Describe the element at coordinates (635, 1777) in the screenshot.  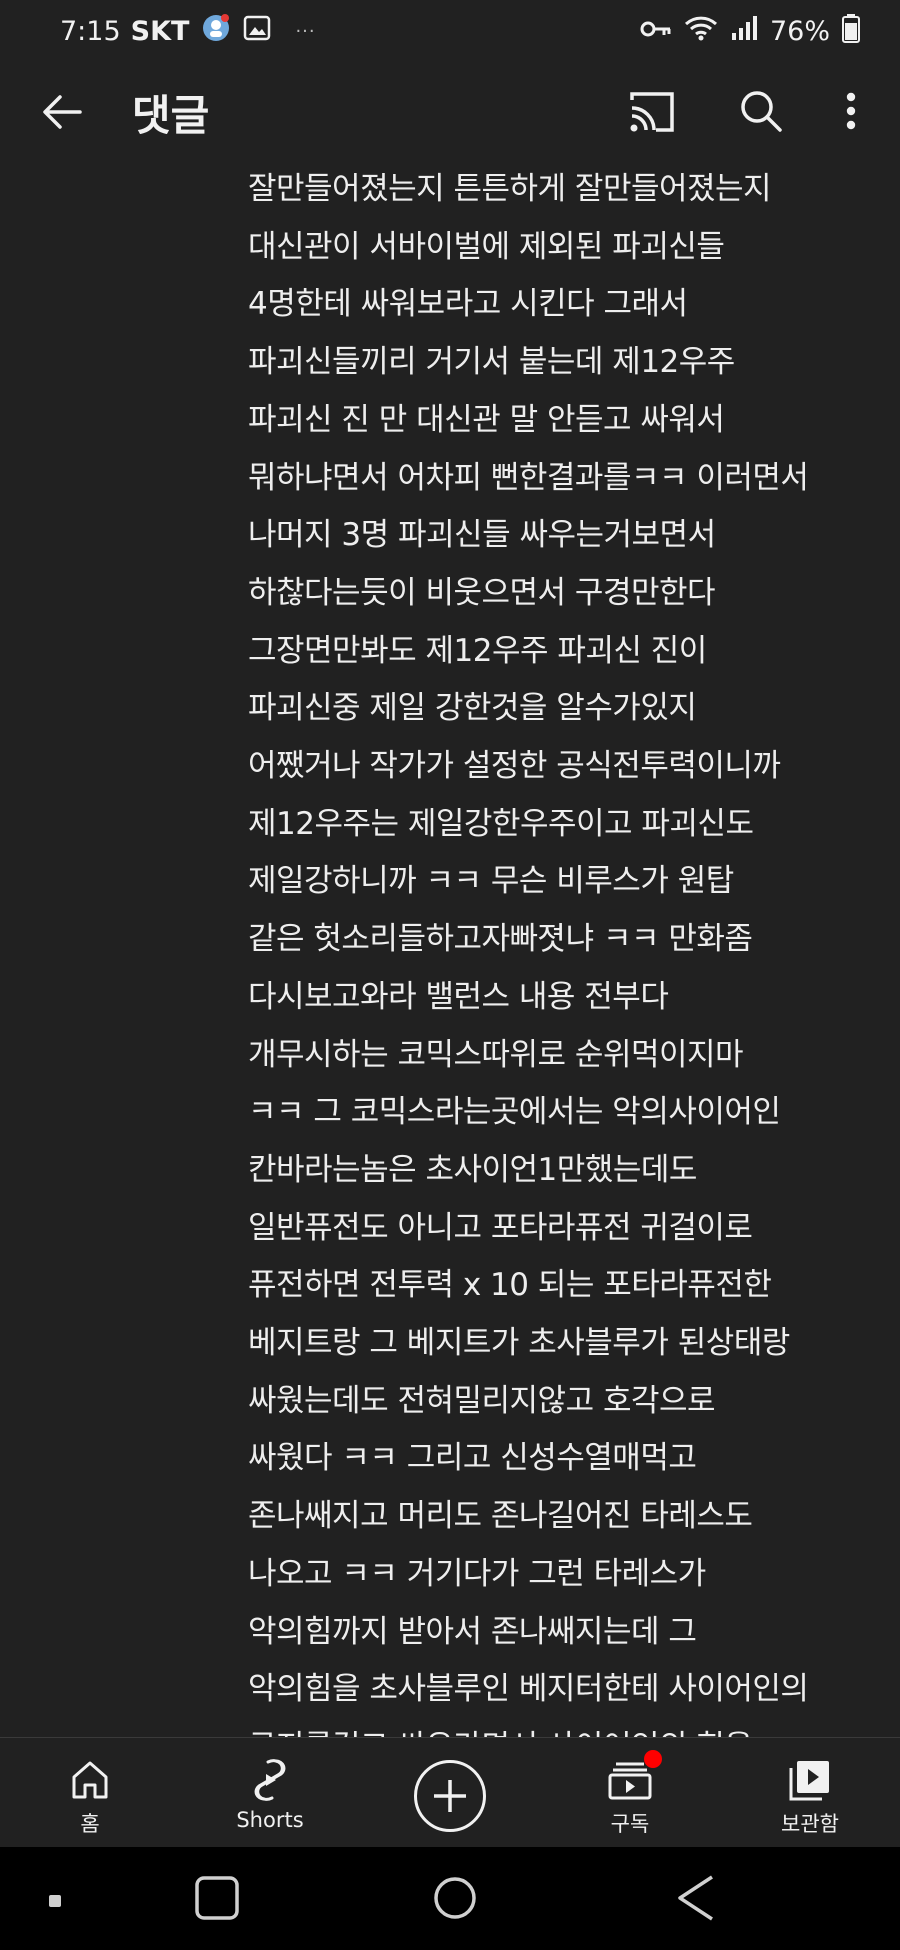
I see `subscriptions-icon` at that location.